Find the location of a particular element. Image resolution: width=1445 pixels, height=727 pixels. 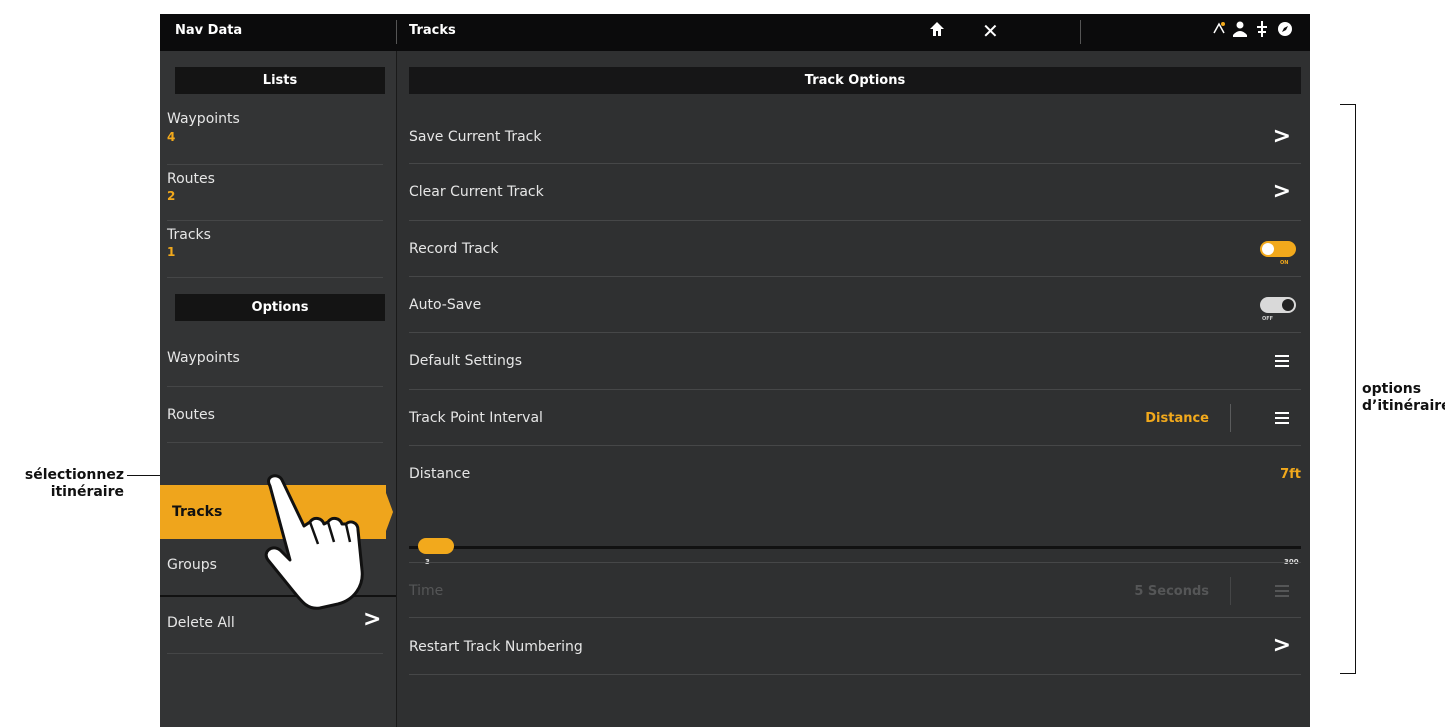

topbar-divider is located at coordinates (396, 32).